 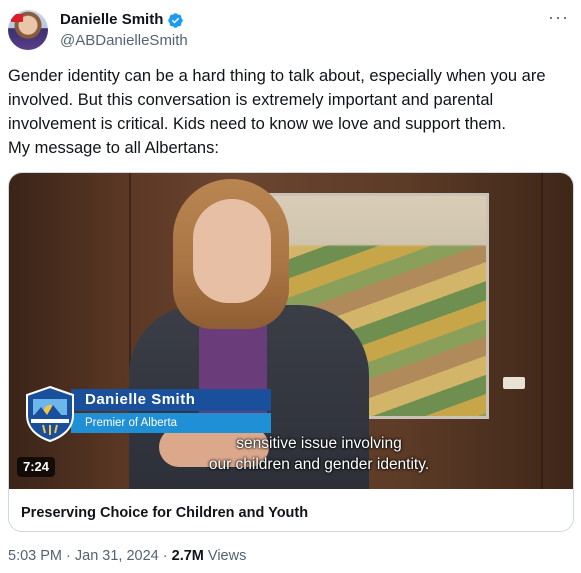 What do you see at coordinates (50, 414) in the screenshot?
I see `alberta-shield-icon` at bounding box center [50, 414].